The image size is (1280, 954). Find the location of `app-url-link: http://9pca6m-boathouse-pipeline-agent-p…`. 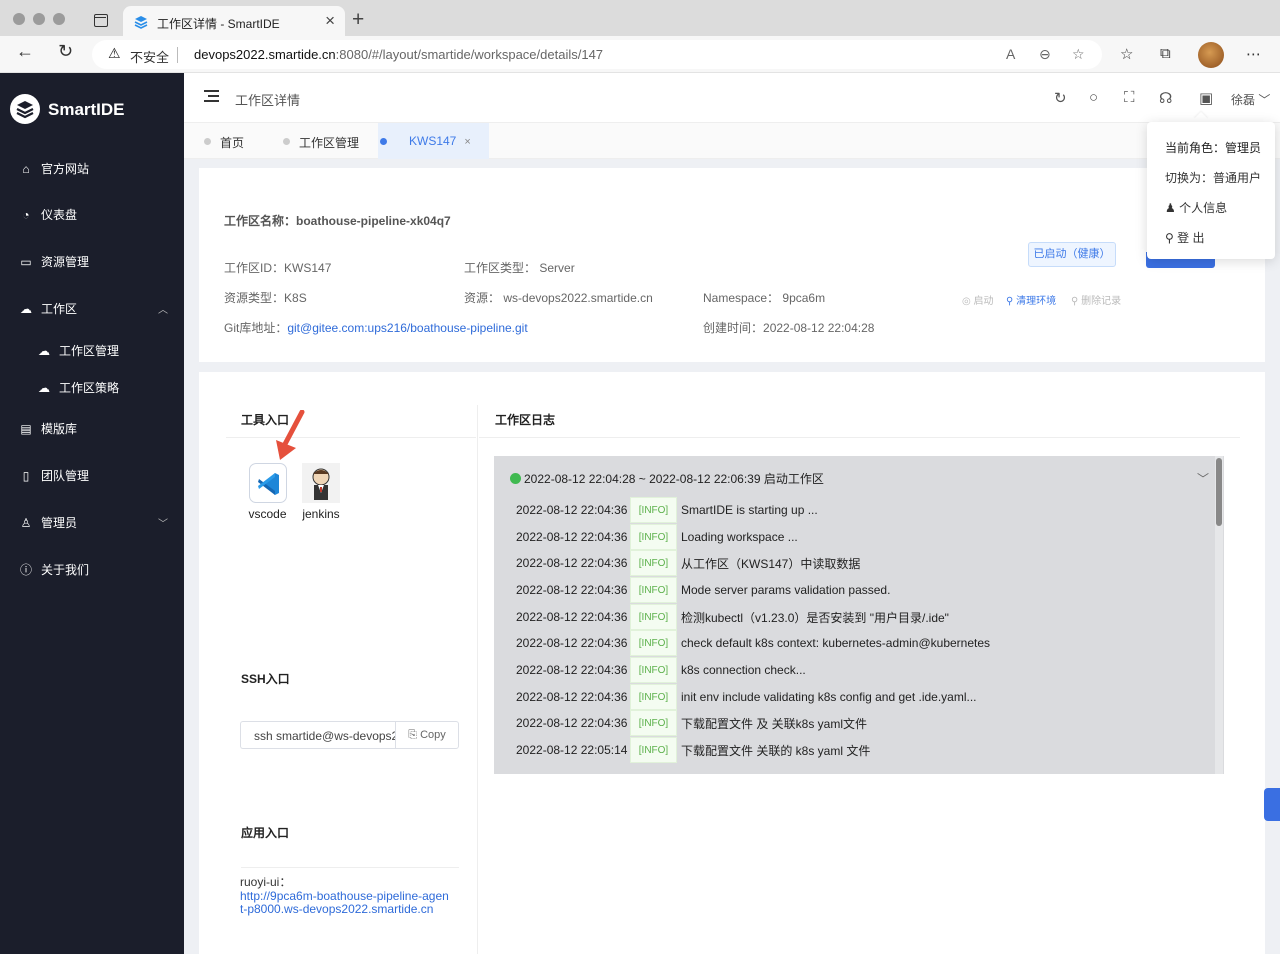

app-url-link: http://9pca6m-boathouse-pipeline-agent-p… is located at coordinates (345, 903).